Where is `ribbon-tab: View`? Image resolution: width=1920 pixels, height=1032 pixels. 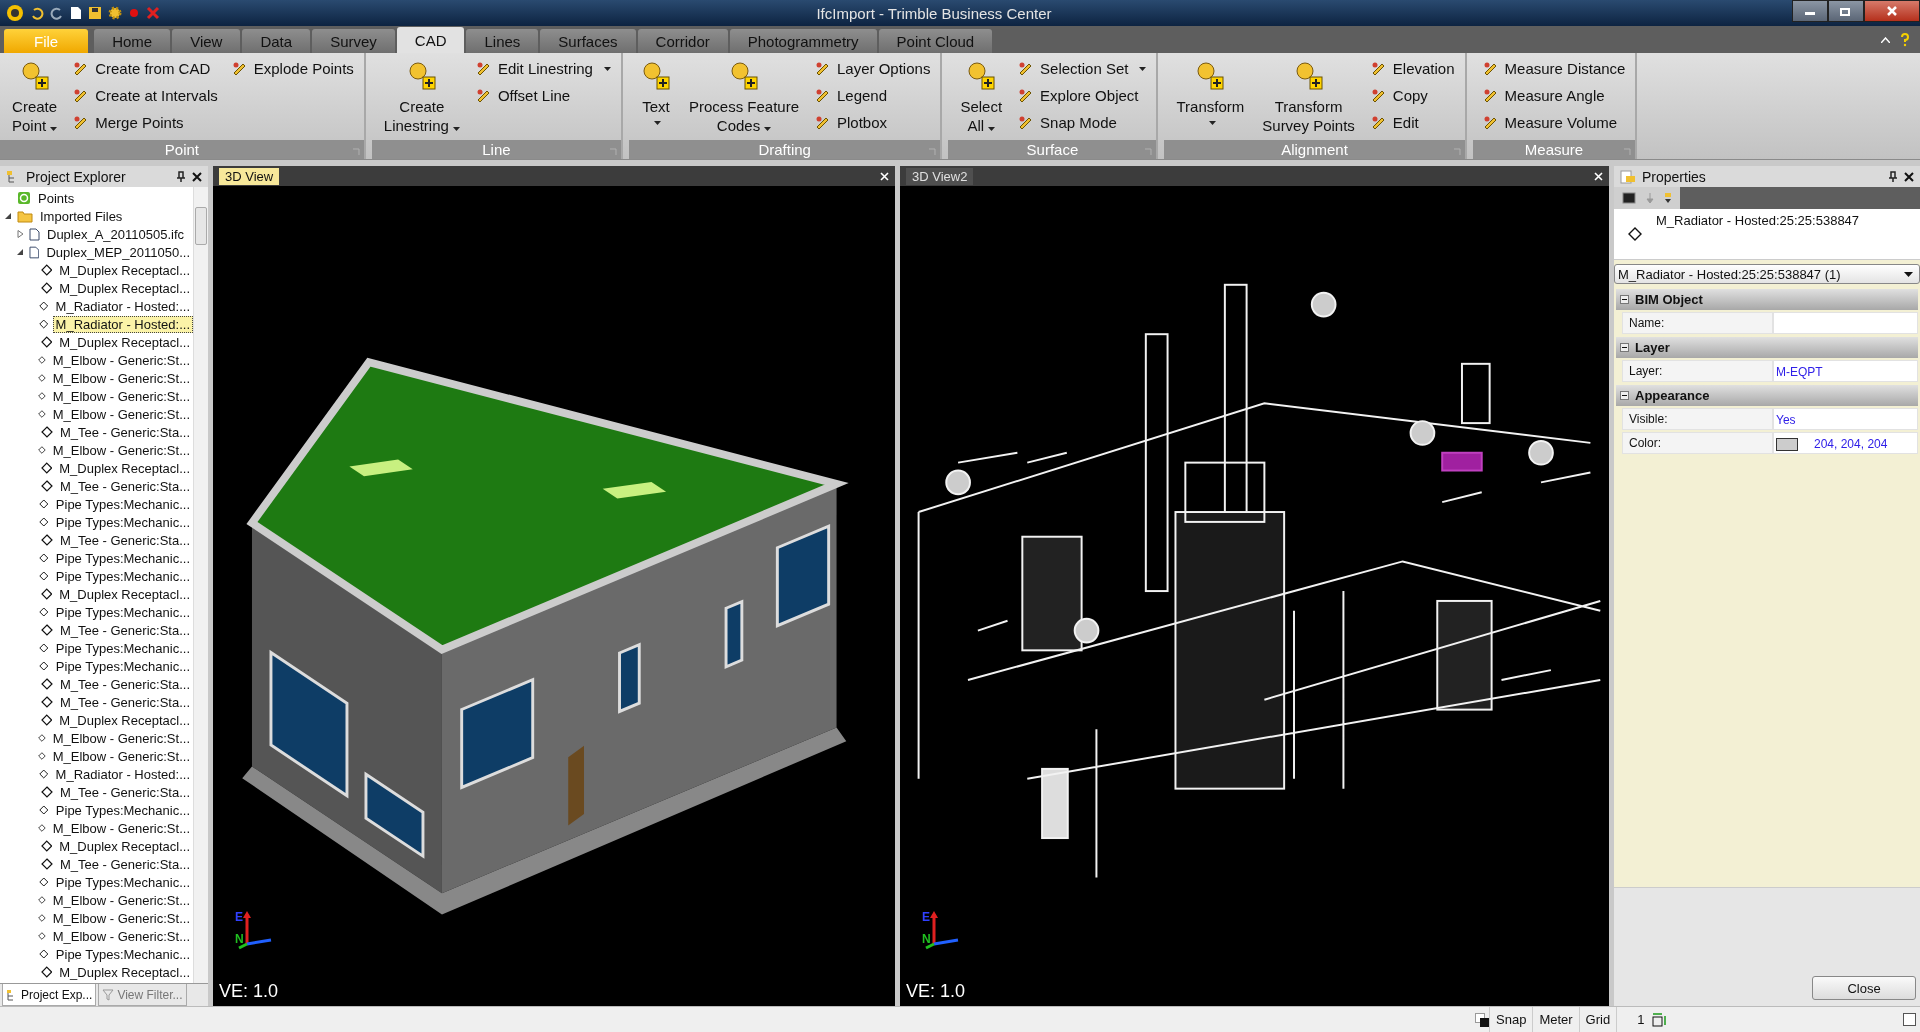 ribbon-tab: View is located at coordinates (206, 41).